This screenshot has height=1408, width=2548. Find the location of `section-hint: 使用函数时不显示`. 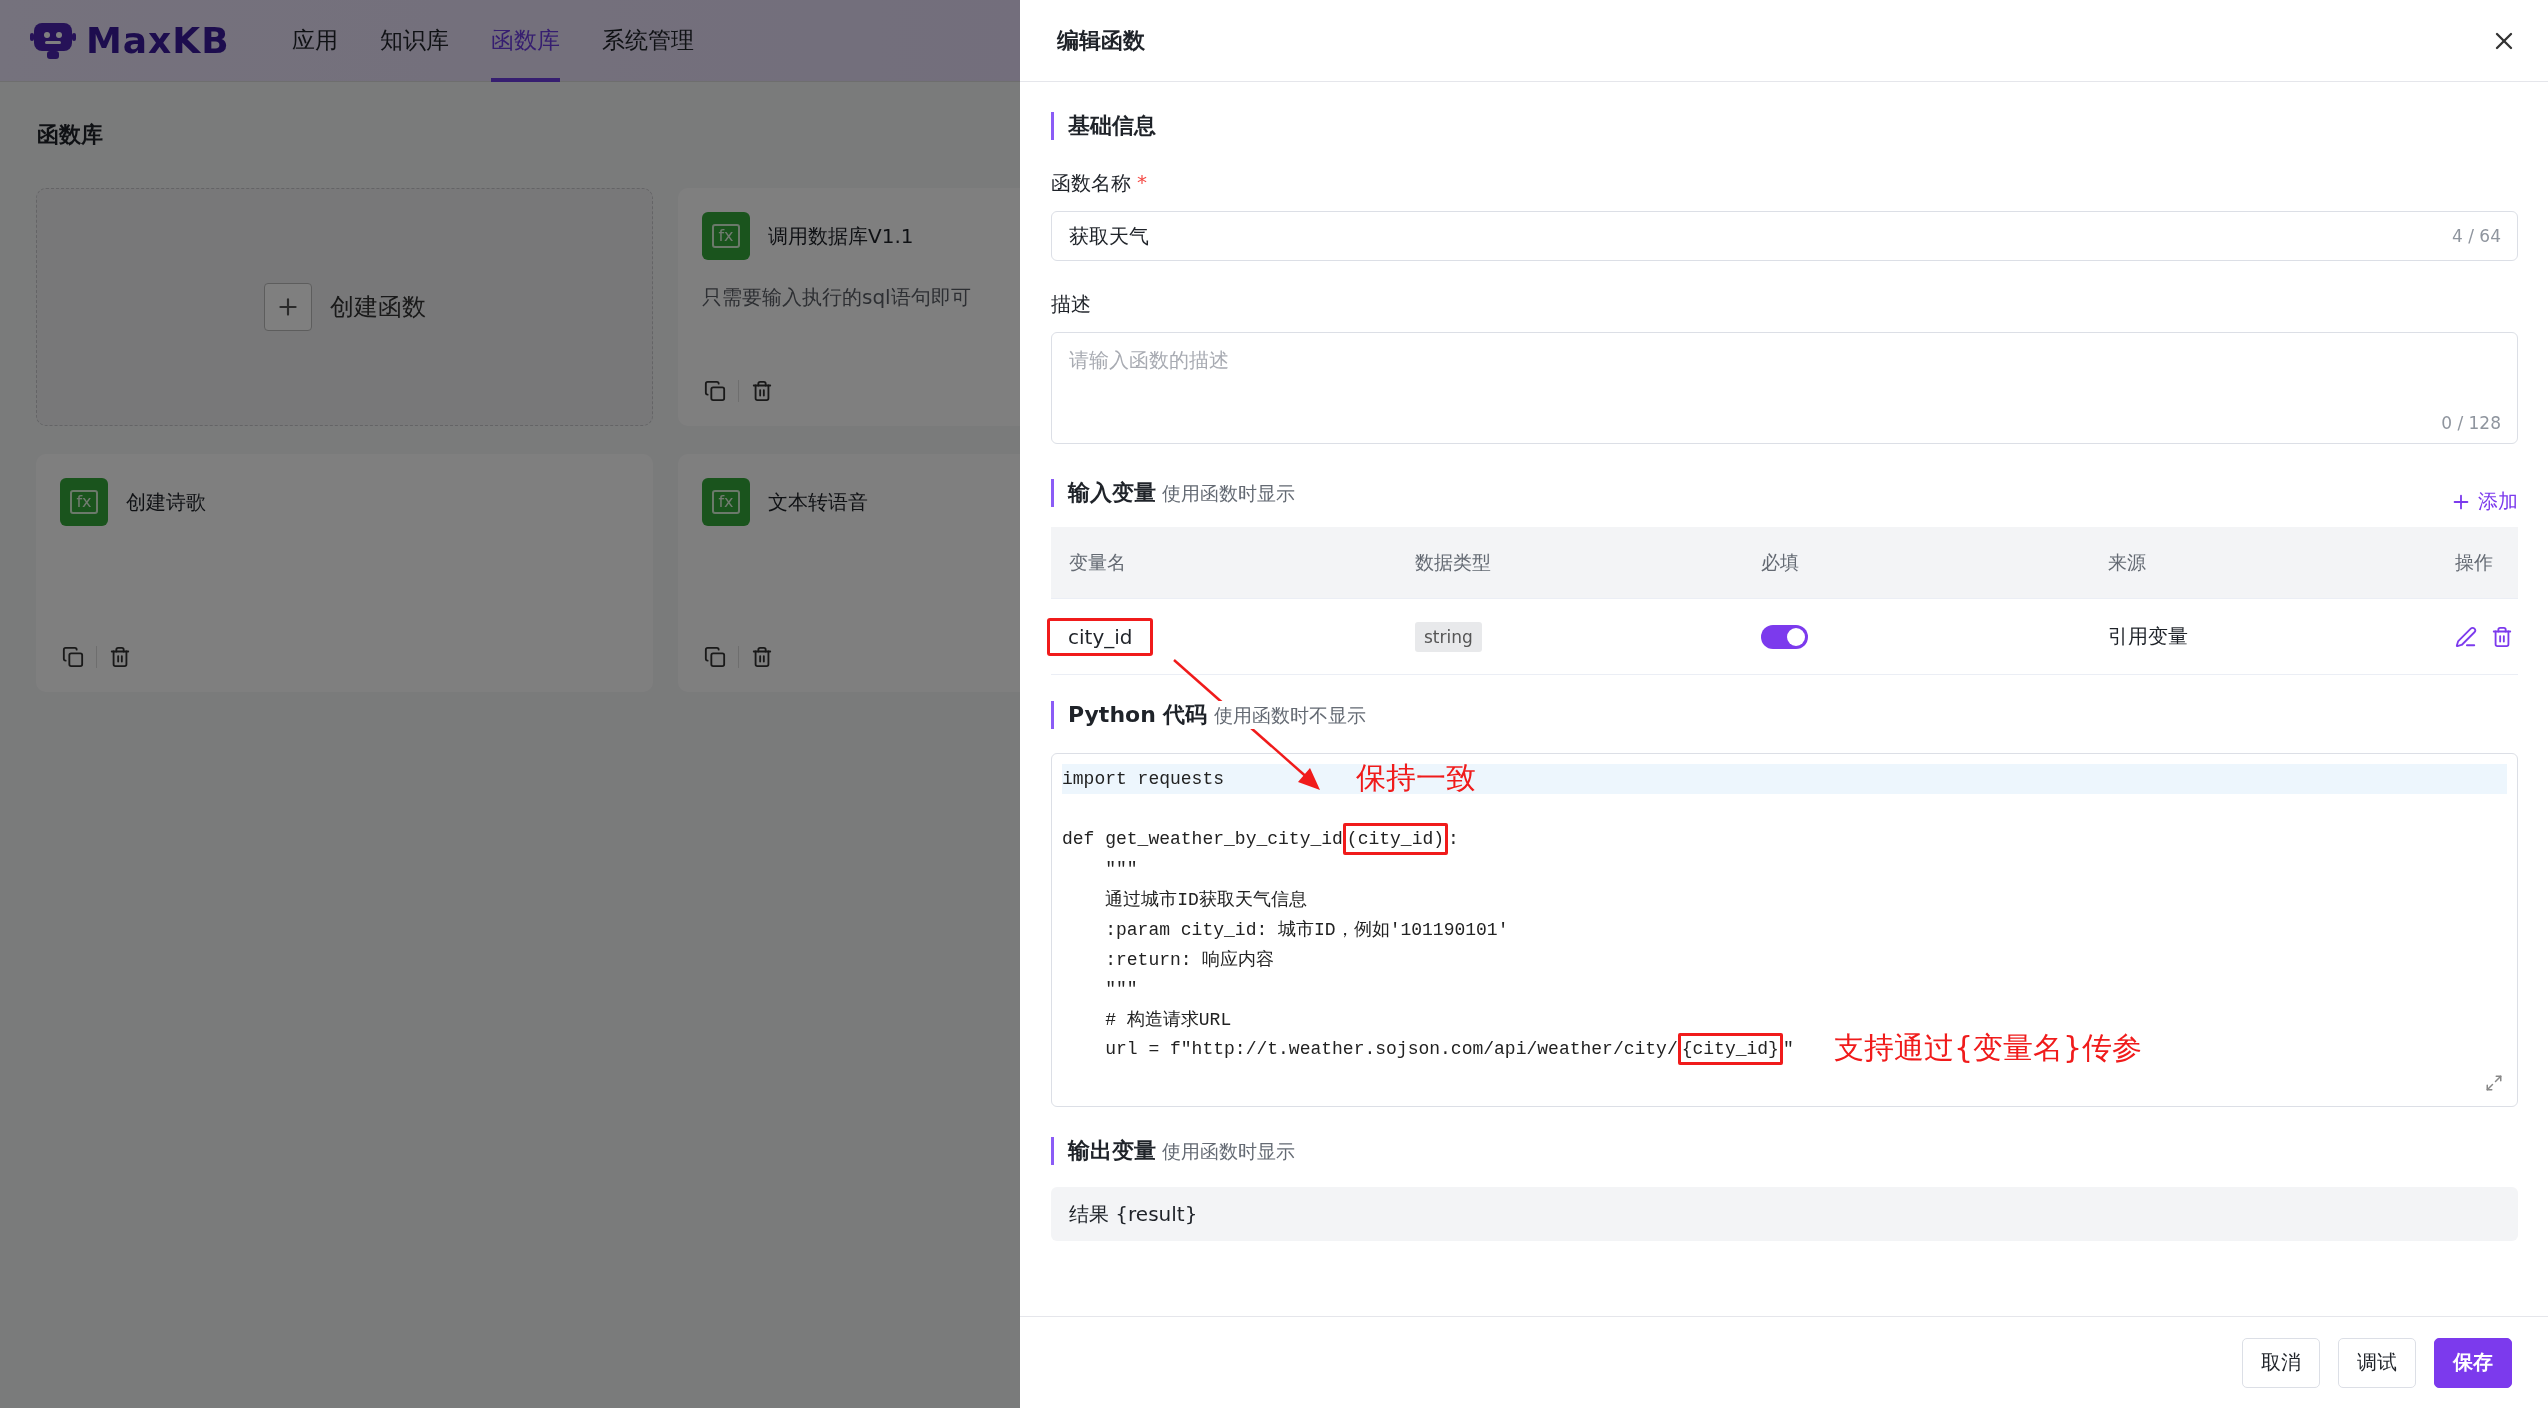

section-hint: 使用函数时不显示 is located at coordinates (1289, 715).